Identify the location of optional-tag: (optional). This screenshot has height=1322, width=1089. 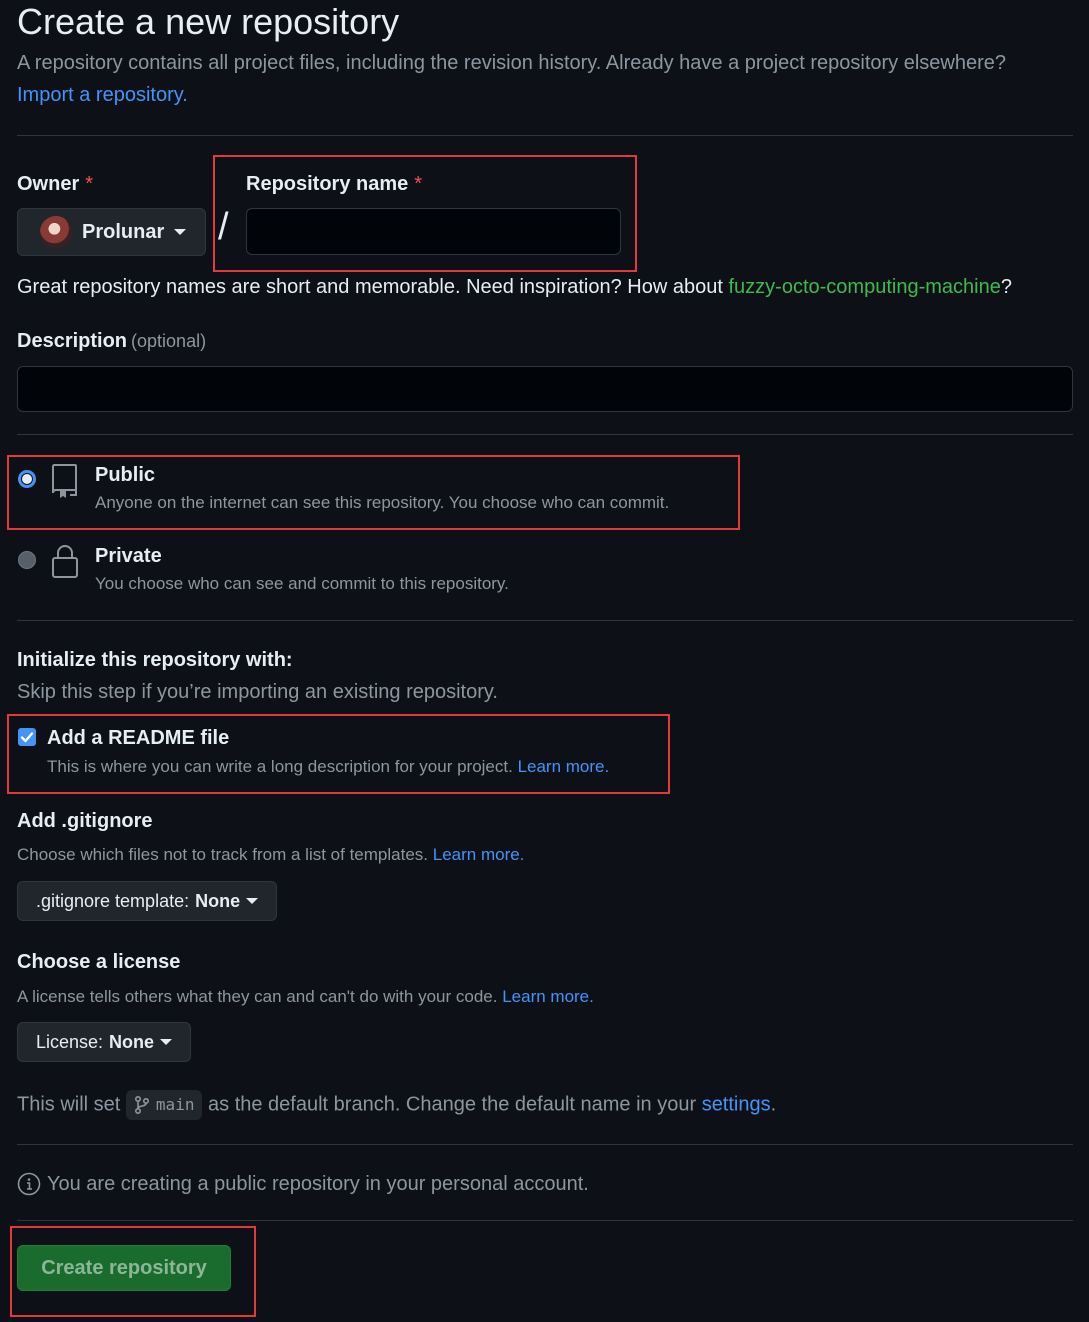
(169, 341).